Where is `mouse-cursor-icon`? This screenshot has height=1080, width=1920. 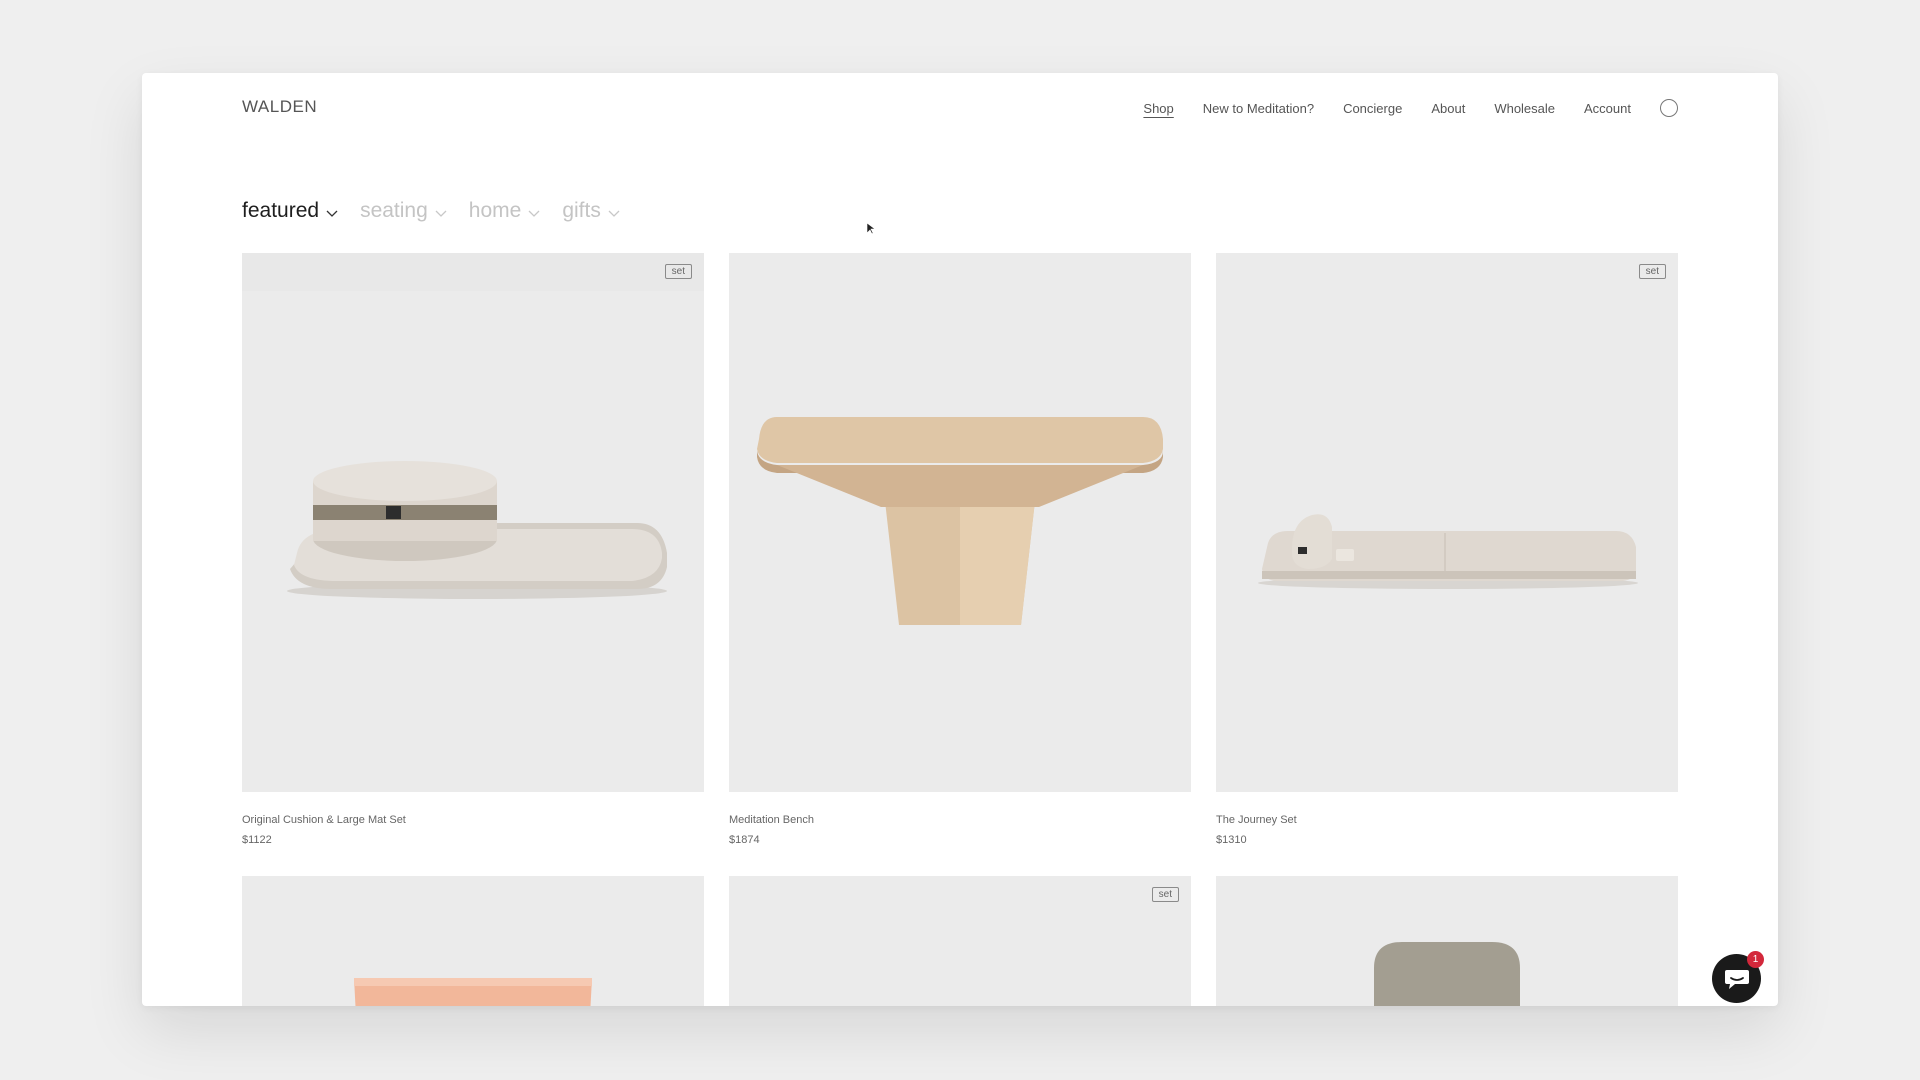 mouse-cursor-icon is located at coordinates (871, 229).